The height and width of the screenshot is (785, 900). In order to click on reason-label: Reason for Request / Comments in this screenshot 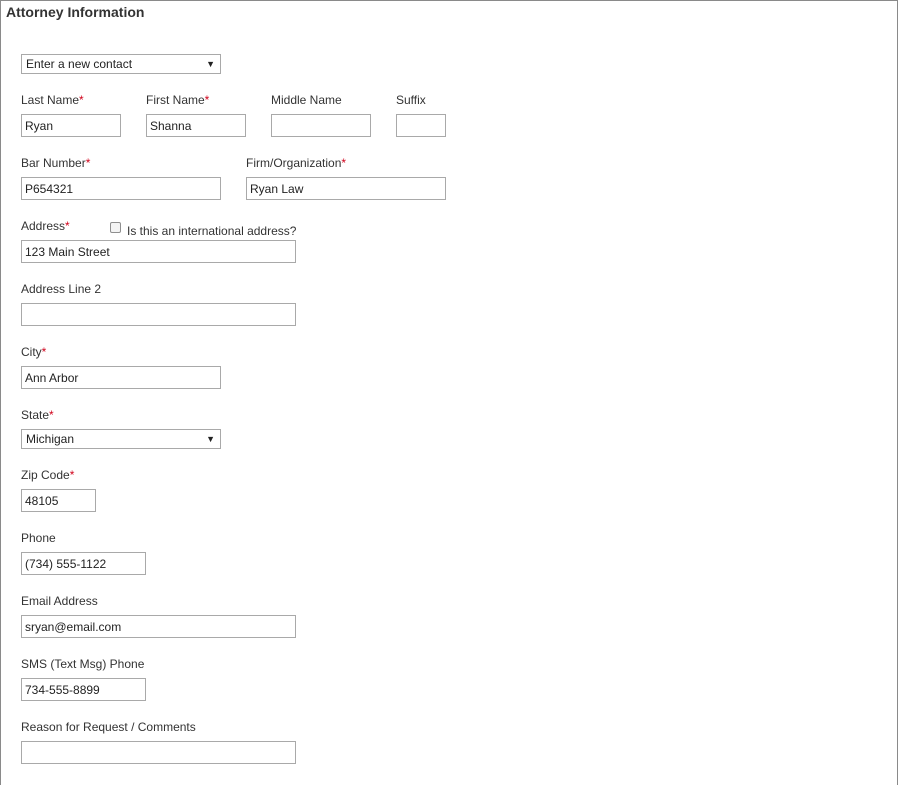, I will do `click(108, 727)`.